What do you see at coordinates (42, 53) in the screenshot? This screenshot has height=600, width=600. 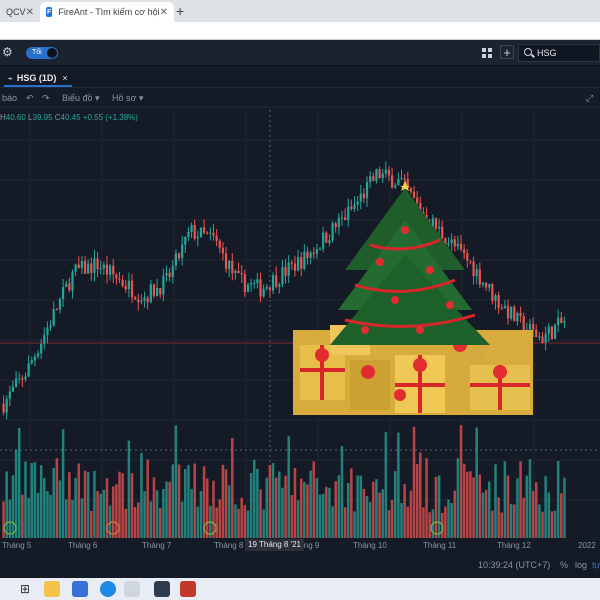 I see `theme-toggle: Tối` at bounding box center [42, 53].